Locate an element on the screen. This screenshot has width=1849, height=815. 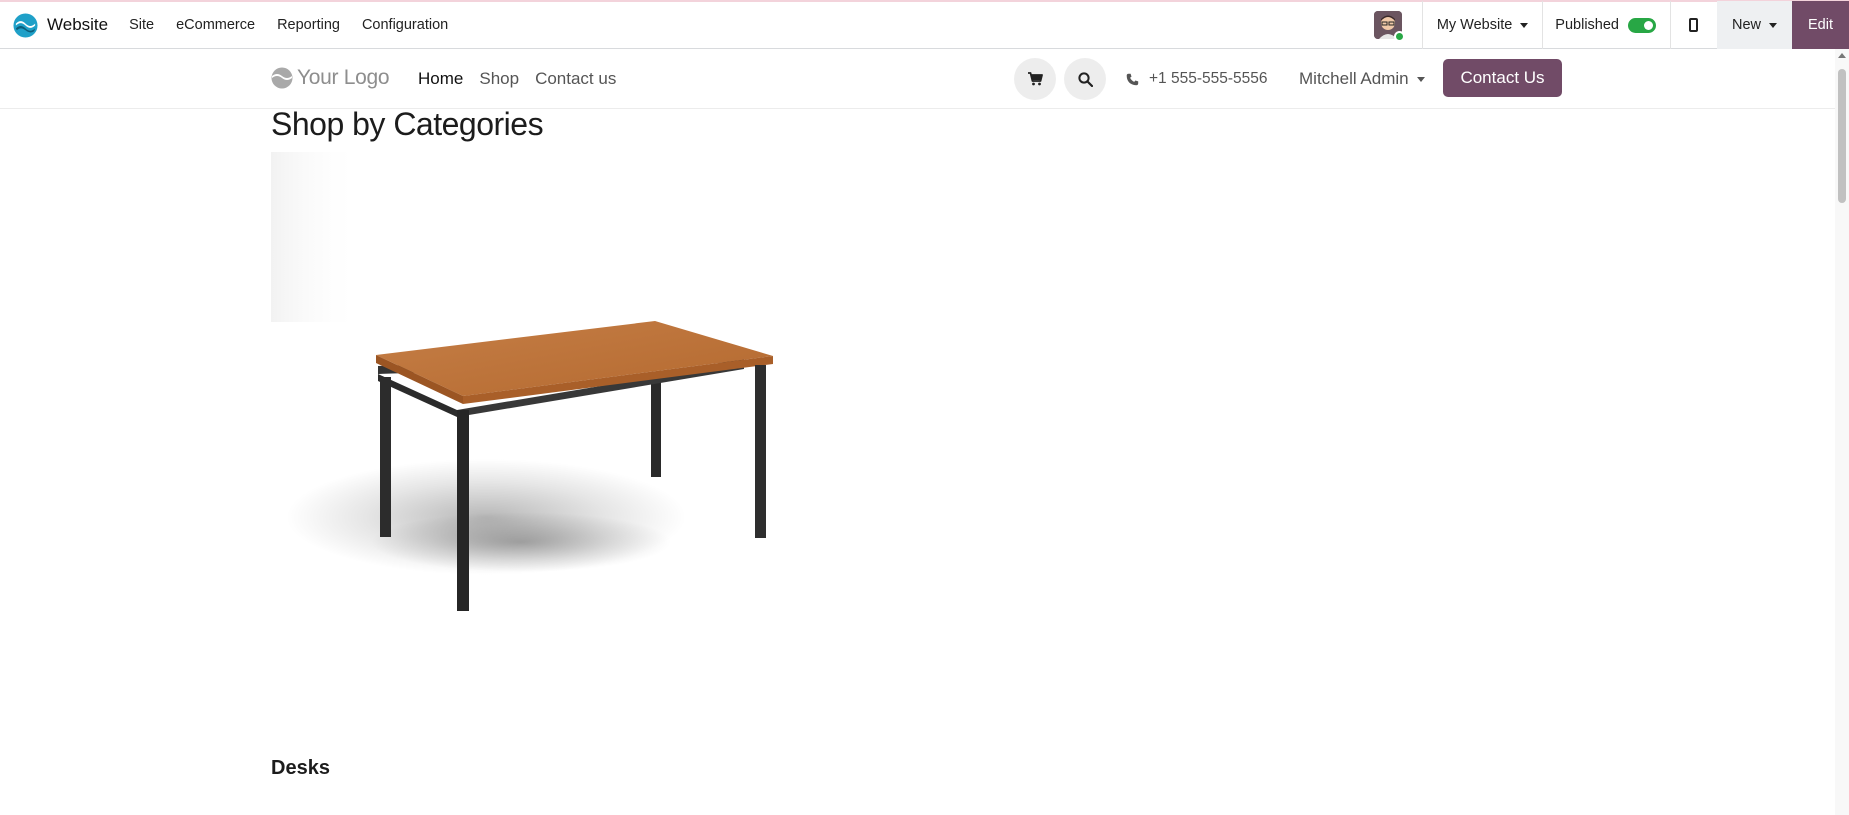
nav-shop: Shop is located at coordinates (499, 79).